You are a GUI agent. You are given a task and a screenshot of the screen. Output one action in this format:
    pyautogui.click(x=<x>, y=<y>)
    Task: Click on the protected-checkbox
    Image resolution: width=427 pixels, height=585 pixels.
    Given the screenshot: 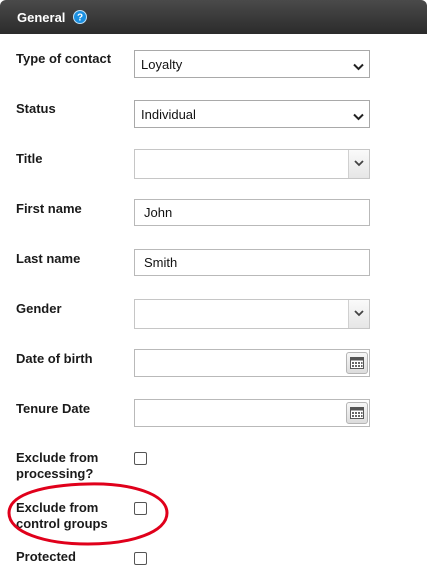 What is the action you would take?
    pyautogui.click(x=140, y=558)
    